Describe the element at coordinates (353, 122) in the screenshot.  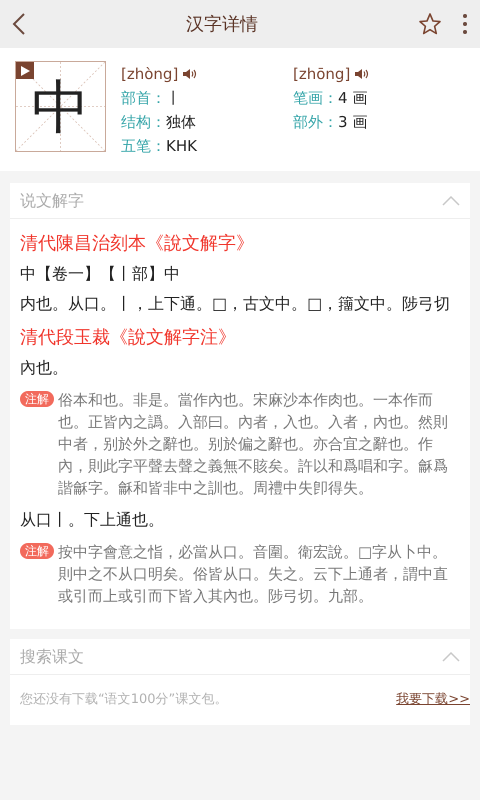
I see `field-value: 3 画` at that location.